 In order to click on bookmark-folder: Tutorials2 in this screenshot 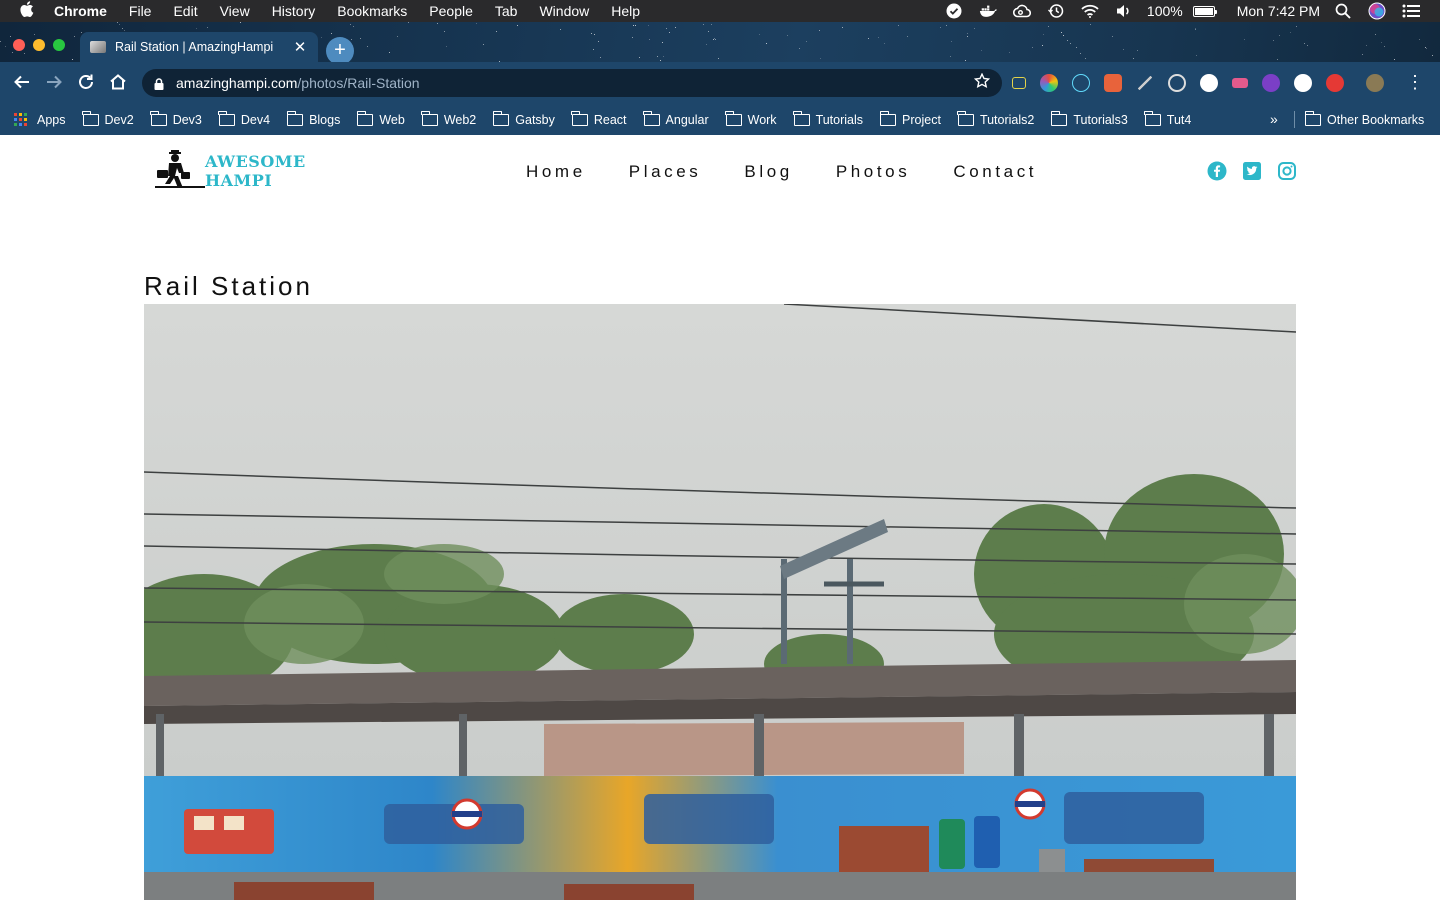, I will do `click(995, 118)`.